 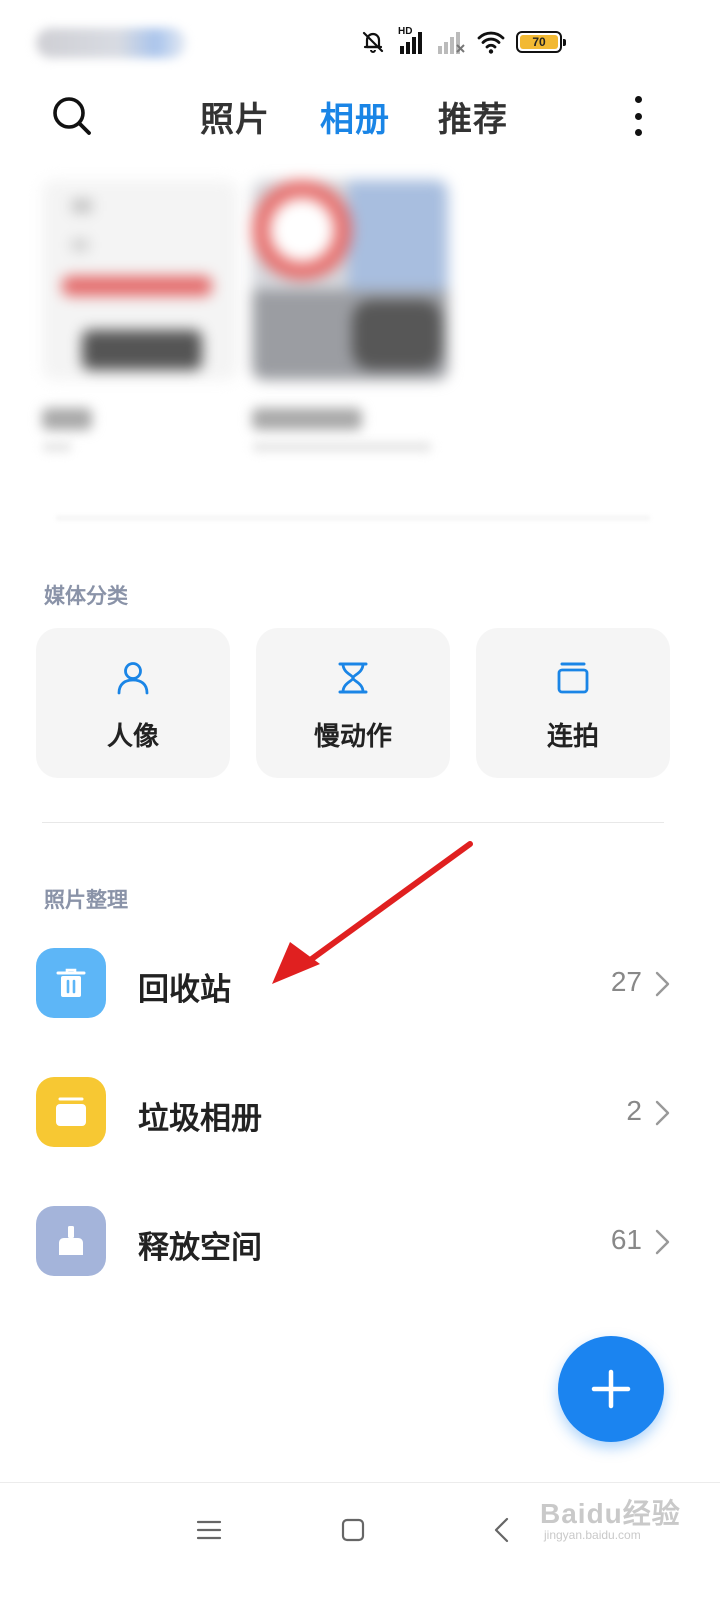 I want to click on free-space-label: 释放空间, so click(x=200, y=1248).